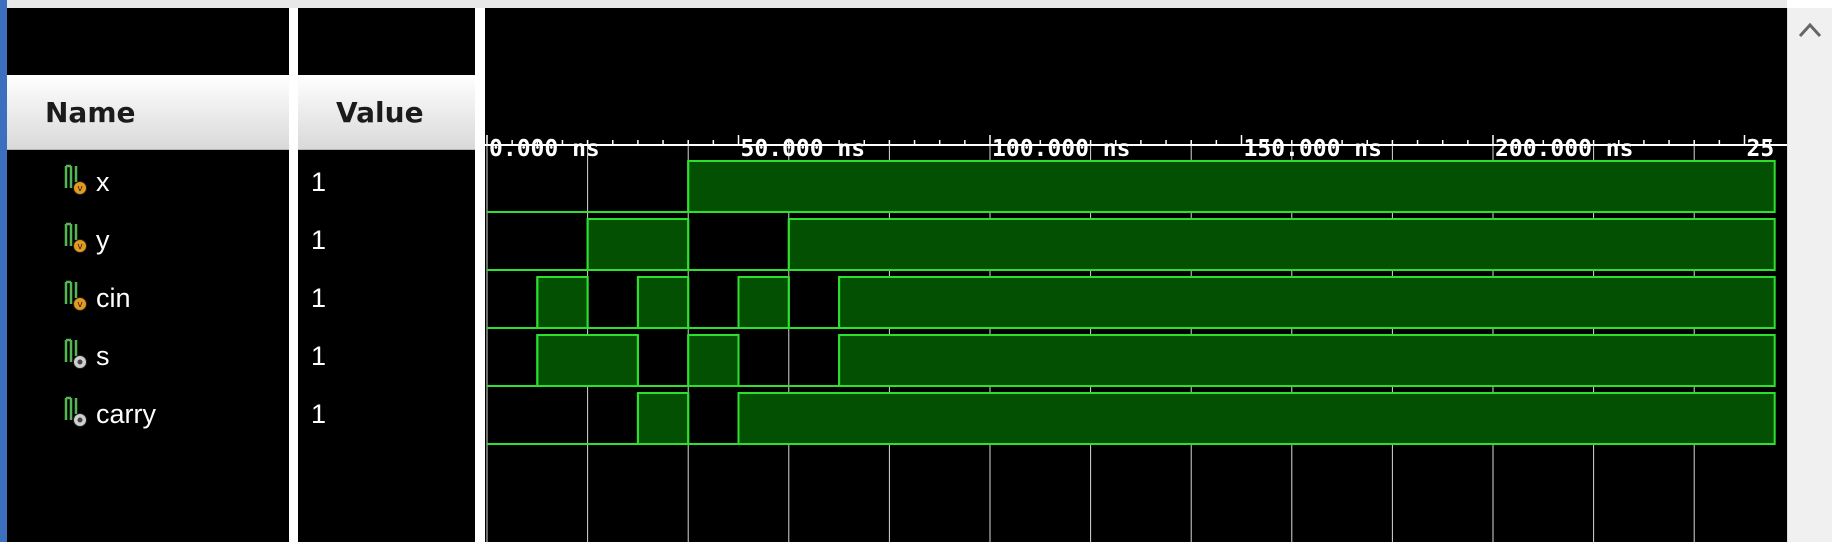 The width and height of the screenshot is (1832, 542). What do you see at coordinates (480, 275) in the screenshot?
I see `values-wave-splitter` at bounding box center [480, 275].